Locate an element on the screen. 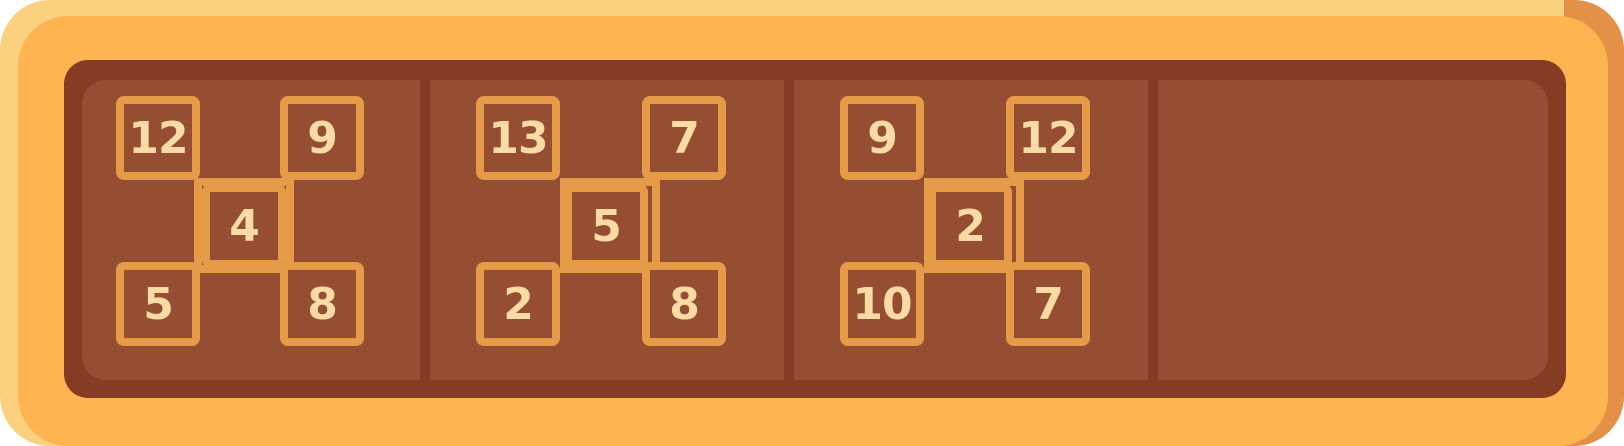 This screenshot has height=446, width=1624. tile-number: 13 is located at coordinates (518, 138).